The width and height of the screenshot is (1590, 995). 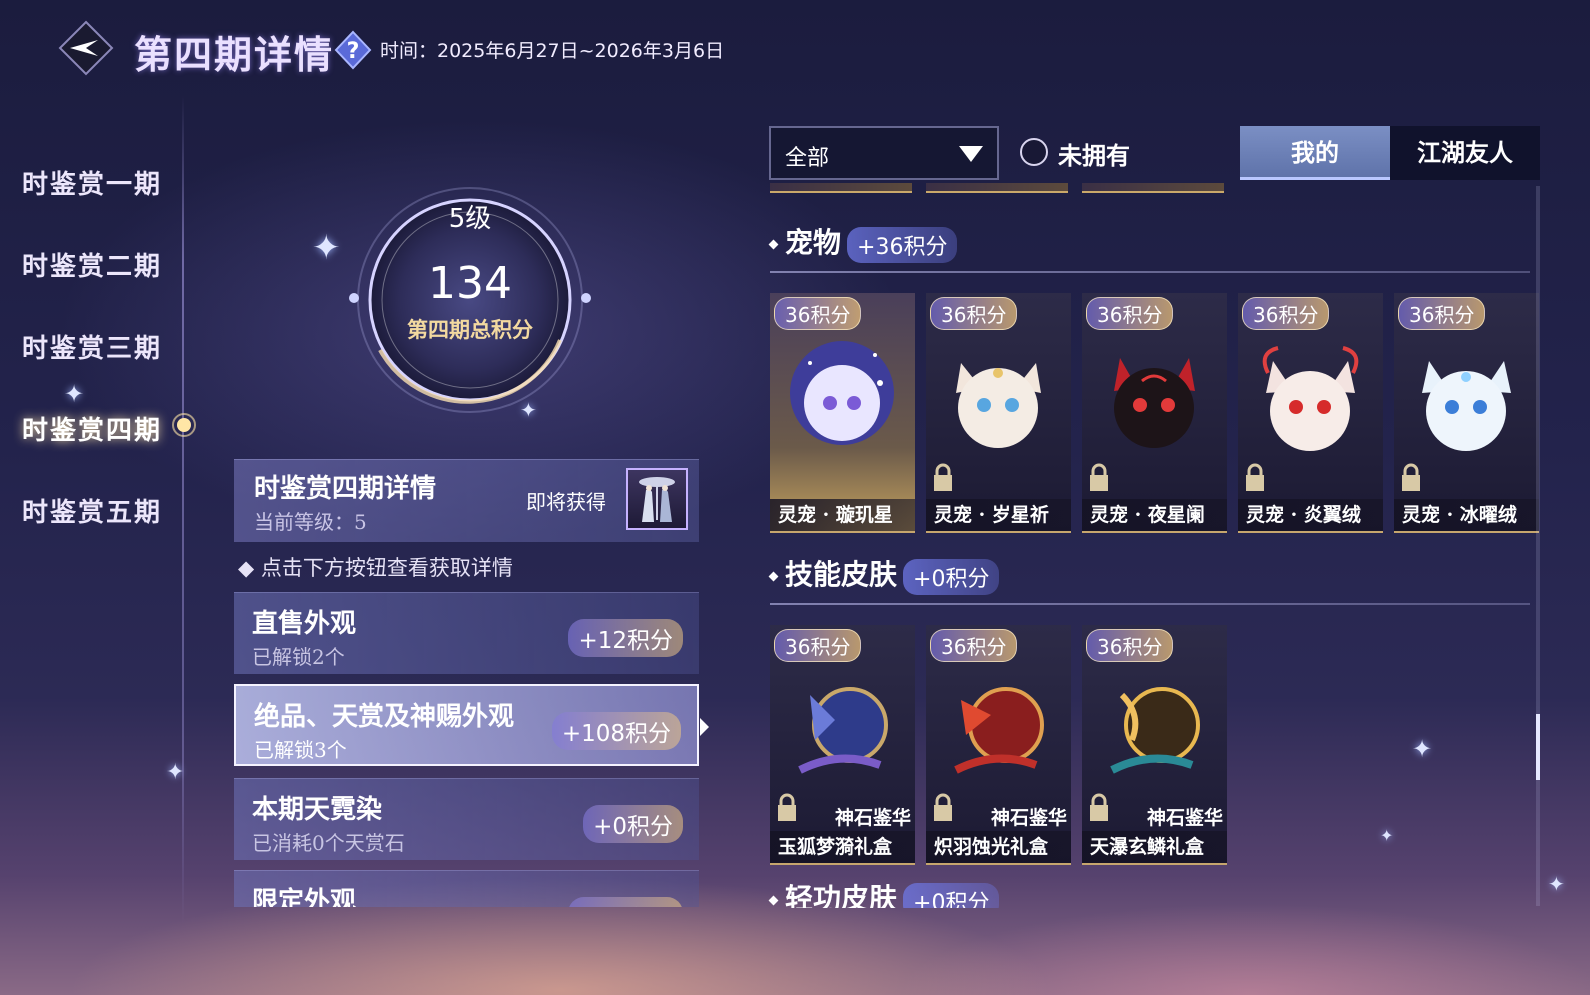 What do you see at coordinates (841, 574) in the screenshot?
I see `section-title: 技能皮肤` at bounding box center [841, 574].